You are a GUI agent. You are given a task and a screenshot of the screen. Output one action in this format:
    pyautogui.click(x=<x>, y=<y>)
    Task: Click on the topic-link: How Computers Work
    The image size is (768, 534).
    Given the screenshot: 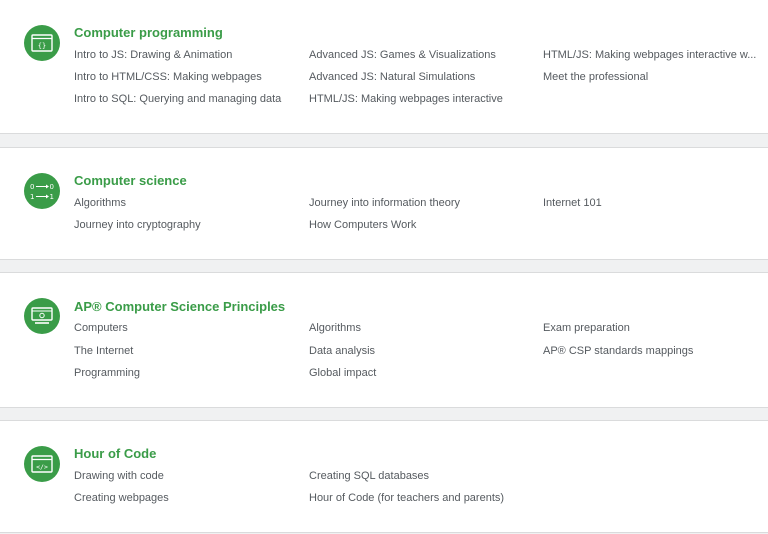 What is the action you would take?
    pyautogui.click(x=423, y=225)
    